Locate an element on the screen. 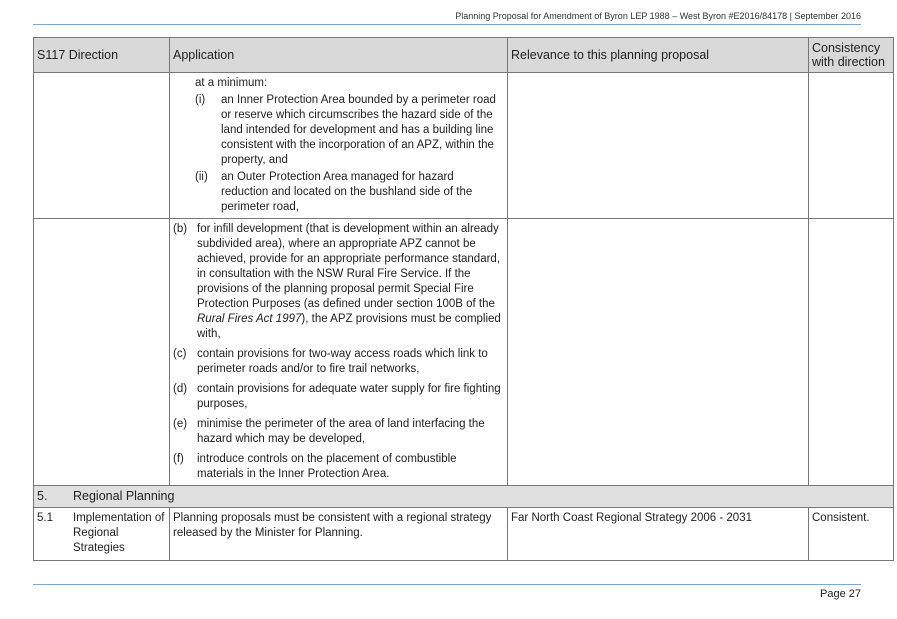  column-header: Application is located at coordinates (338, 55).